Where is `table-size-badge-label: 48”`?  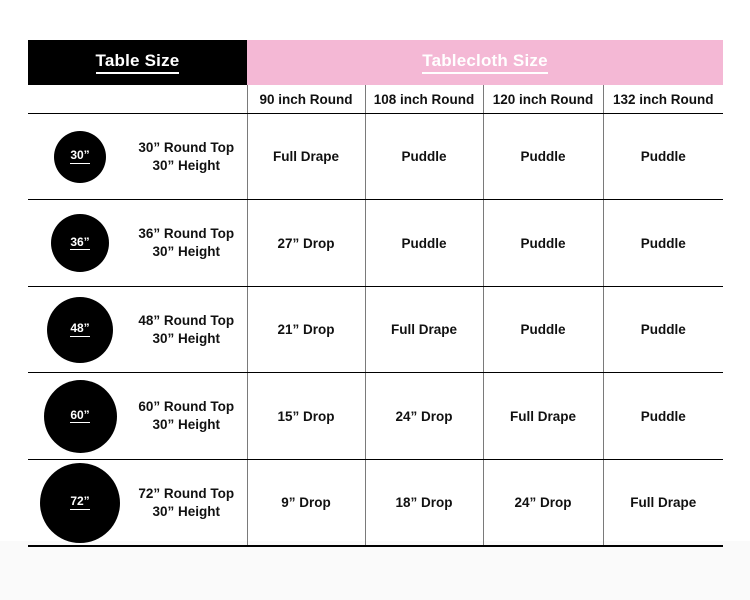
table-size-badge-label: 48” is located at coordinates (80, 329).